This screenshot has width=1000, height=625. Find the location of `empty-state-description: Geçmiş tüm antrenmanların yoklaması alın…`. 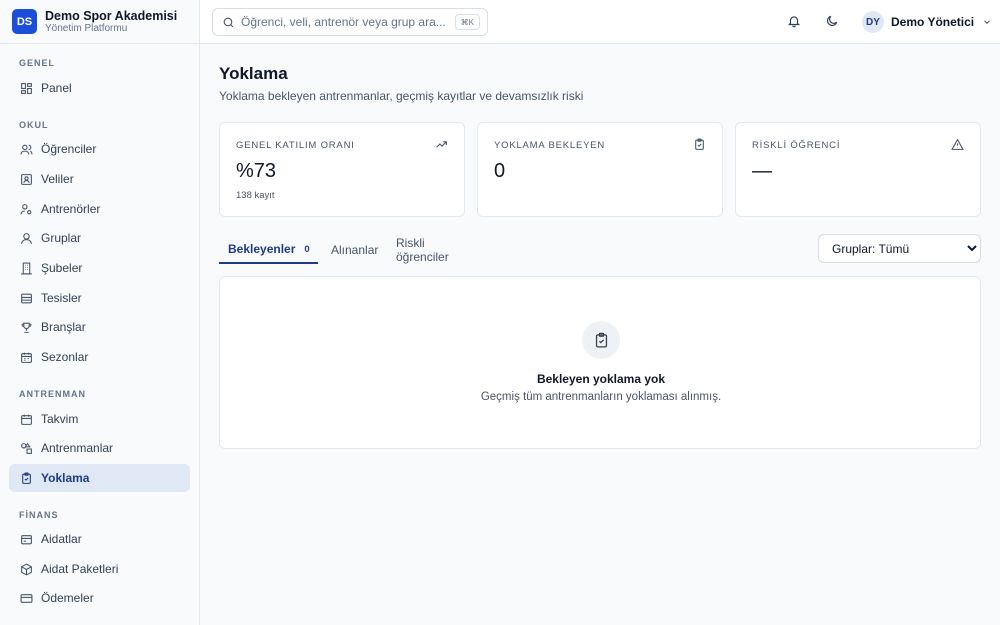

empty-state-description: Geçmiş tüm antrenmanların yoklaması alın… is located at coordinates (601, 397).